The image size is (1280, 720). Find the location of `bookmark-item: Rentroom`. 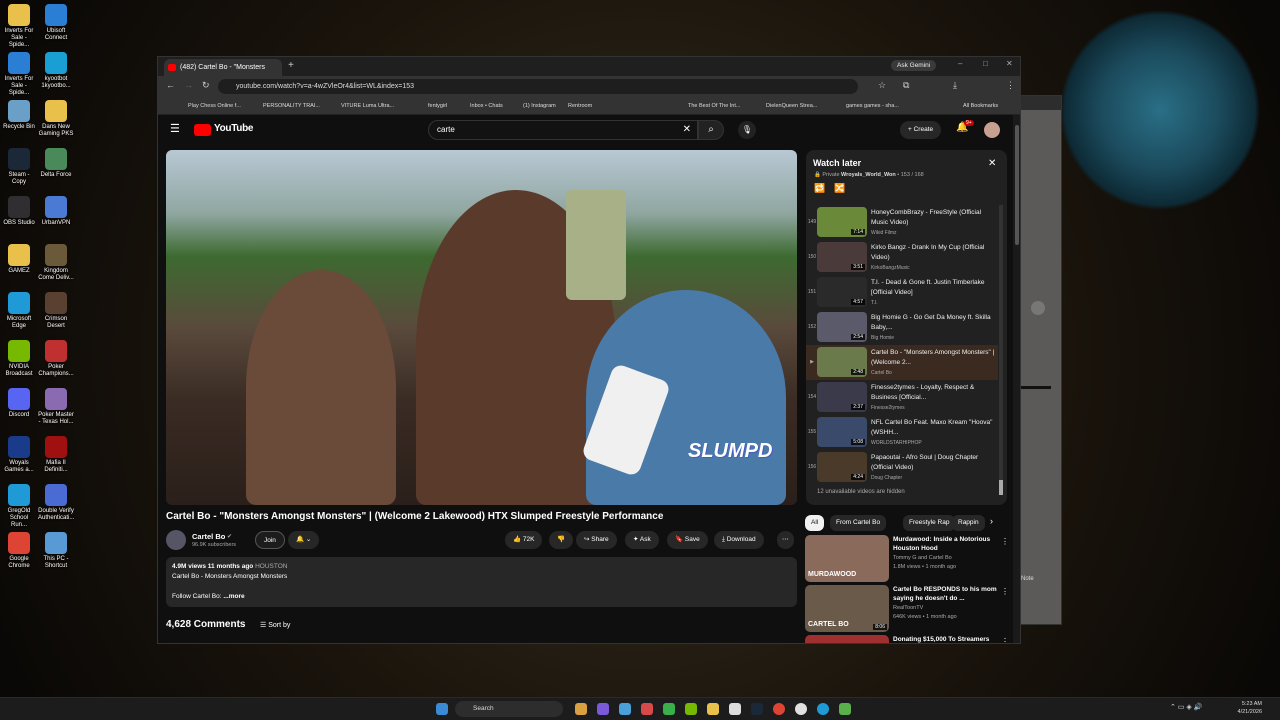

bookmark-item: Rentroom is located at coordinates (580, 106).